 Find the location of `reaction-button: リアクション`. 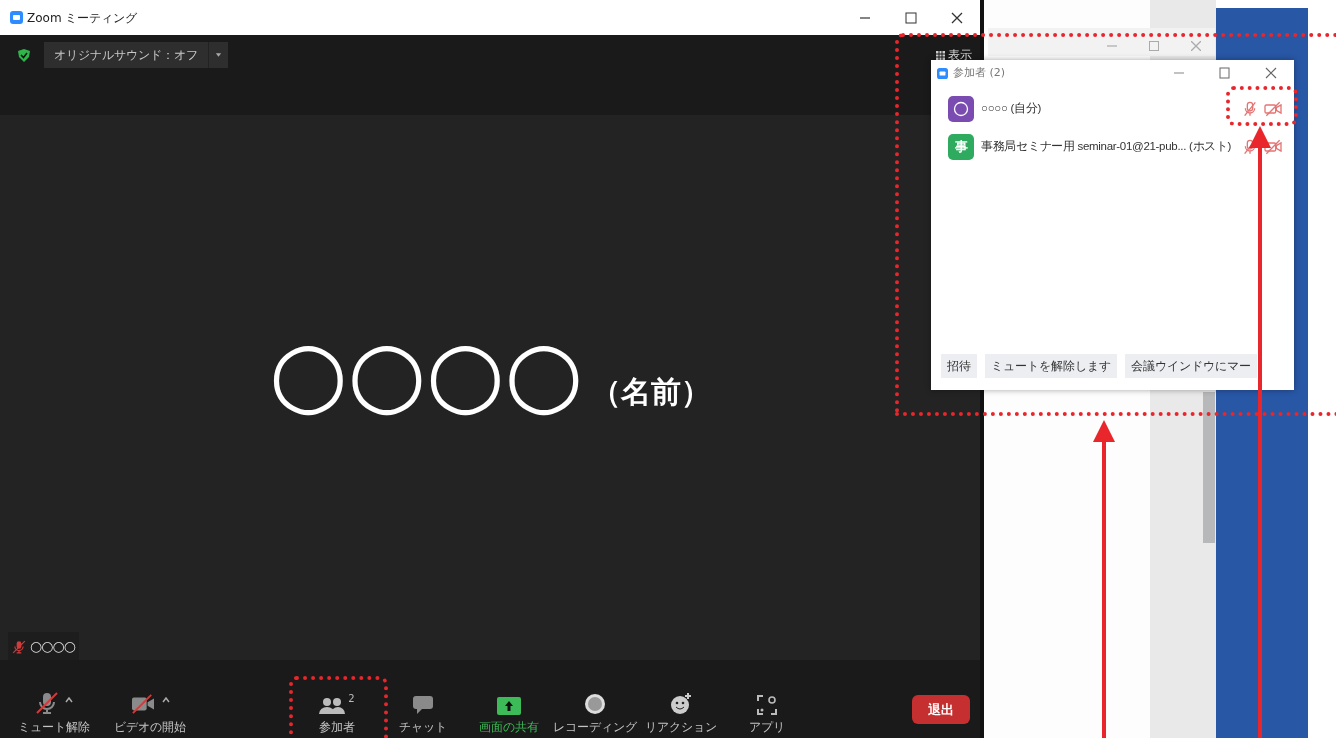

reaction-button: リアクション is located at coordinates (681, 713).